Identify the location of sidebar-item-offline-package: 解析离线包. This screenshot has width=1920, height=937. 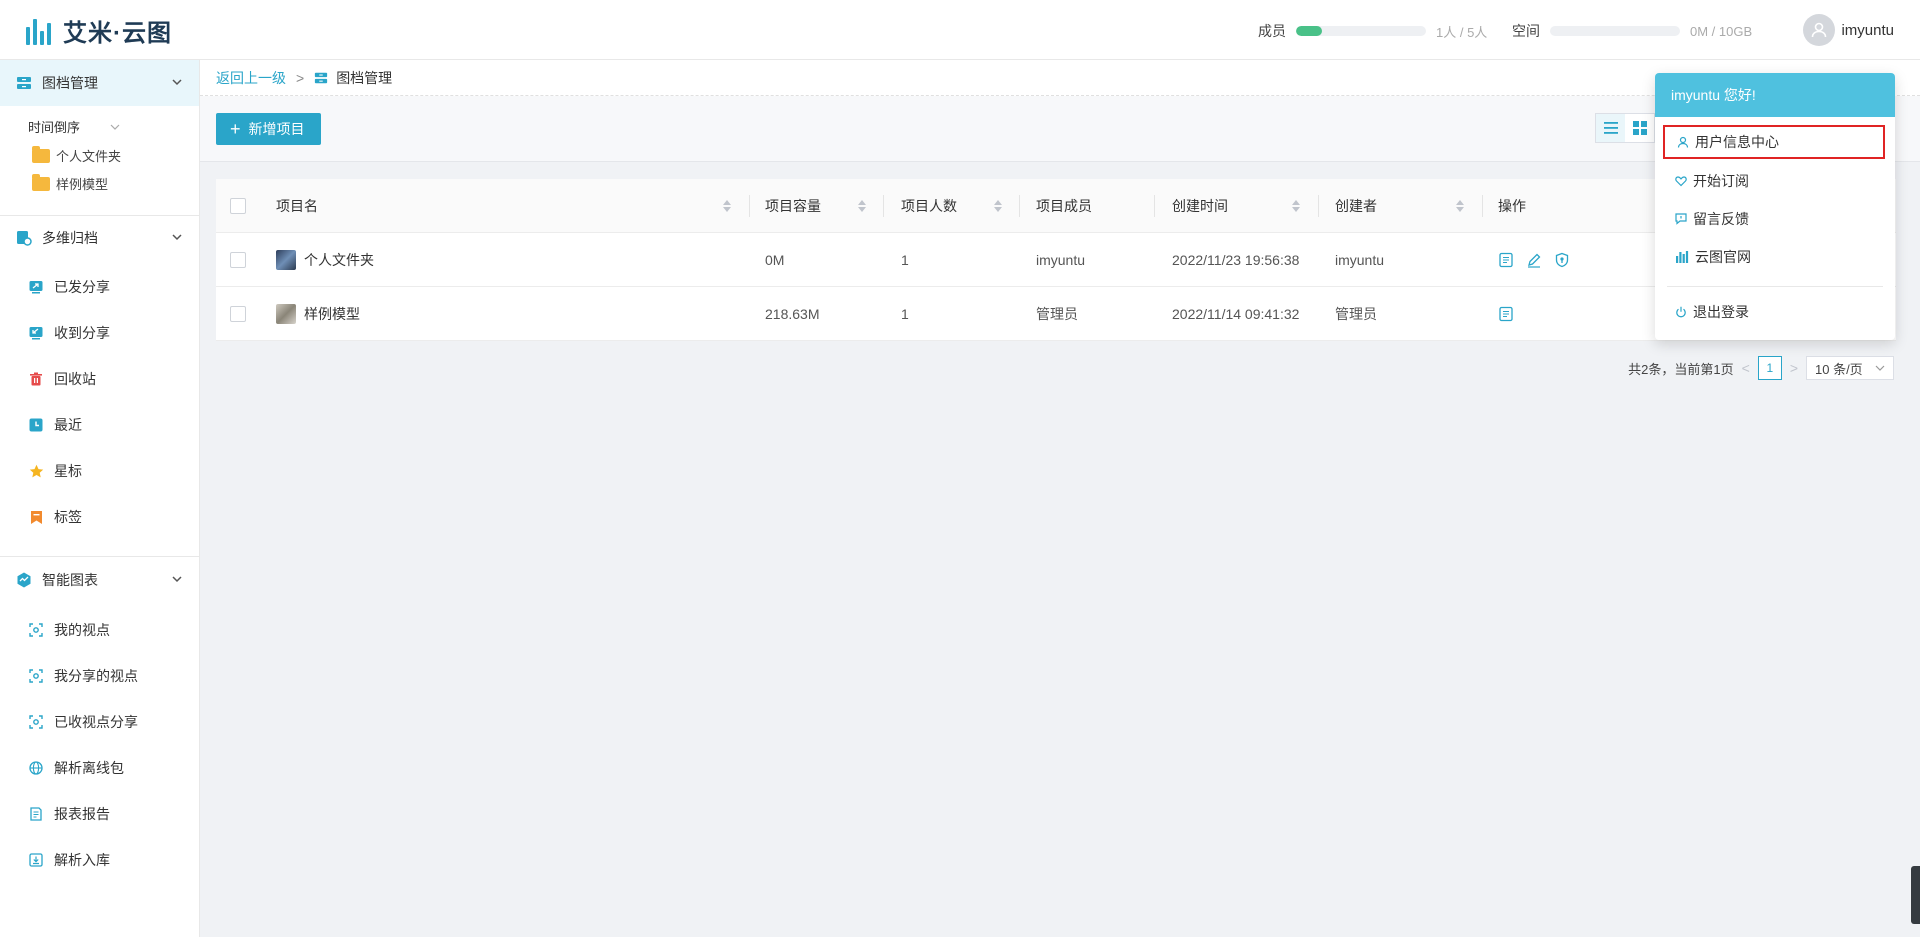
(76, 768).